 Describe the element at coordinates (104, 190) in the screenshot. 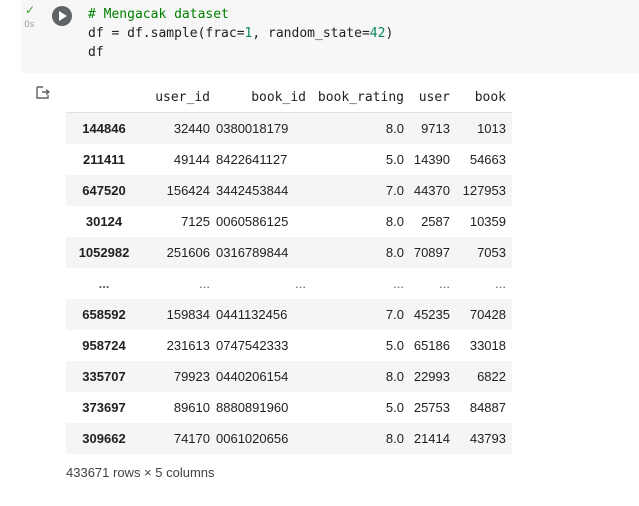

I see `row-index: 647520` at that location.